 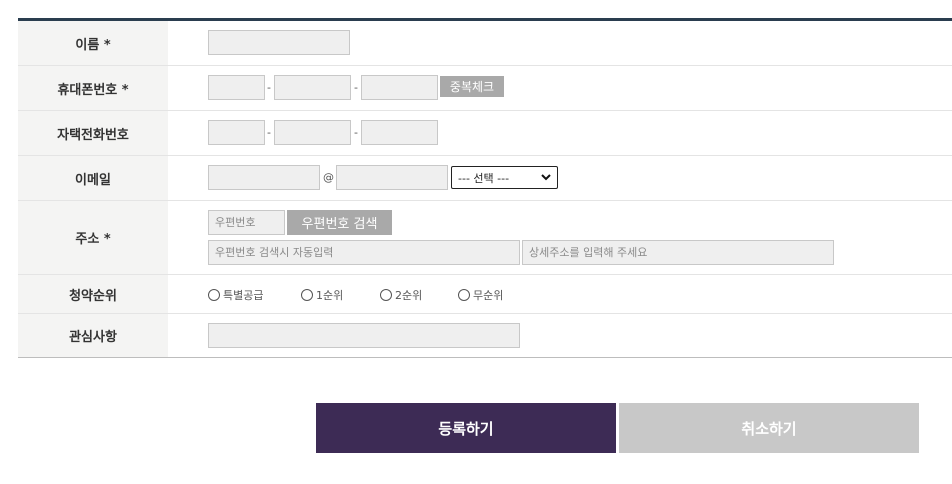 What do you see at coordinates (328, 177) in the screenshot?
I see `email-at-sign: @` at bounding box center [328, 177].